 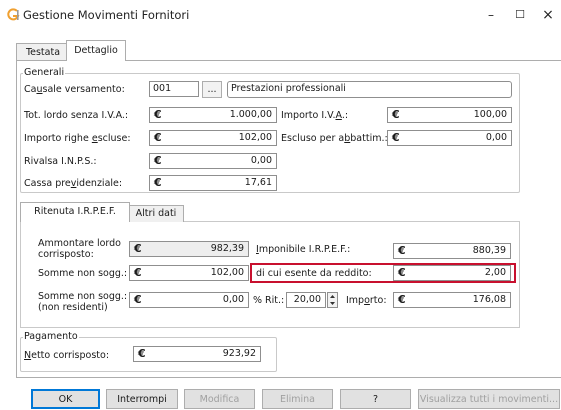 I want to click on app-logo-icon, so click(x=13, y=15).